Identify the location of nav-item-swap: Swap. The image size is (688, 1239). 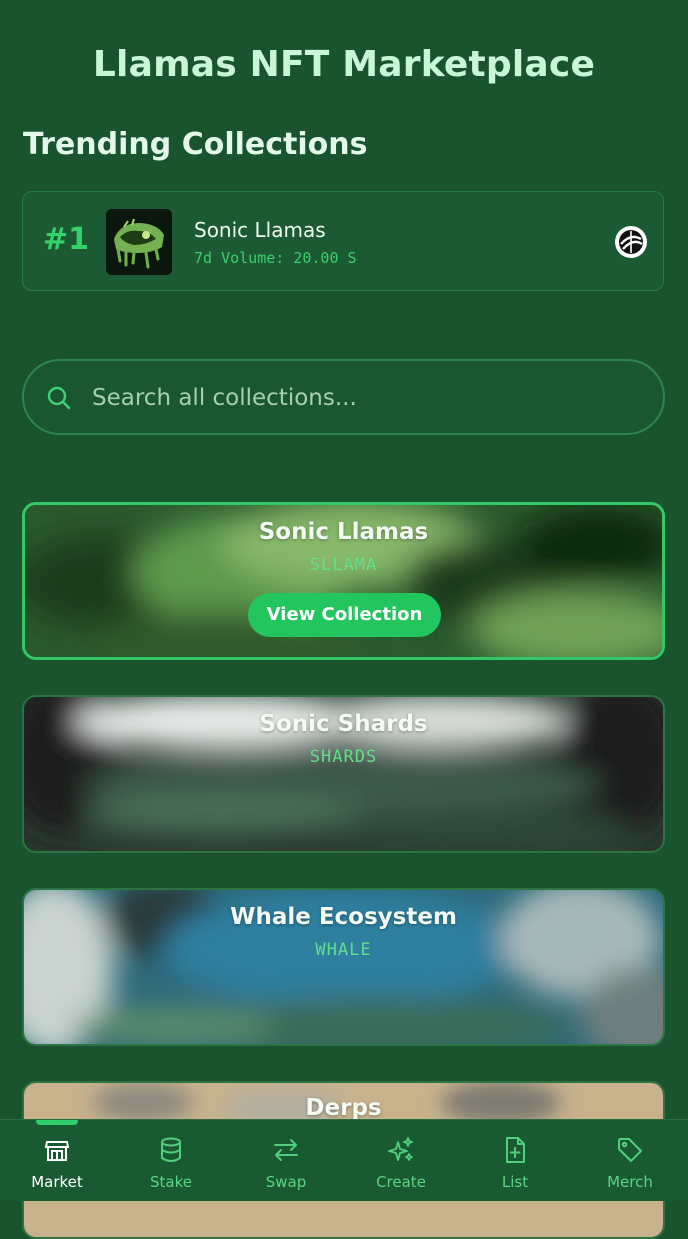
(286, 1160).